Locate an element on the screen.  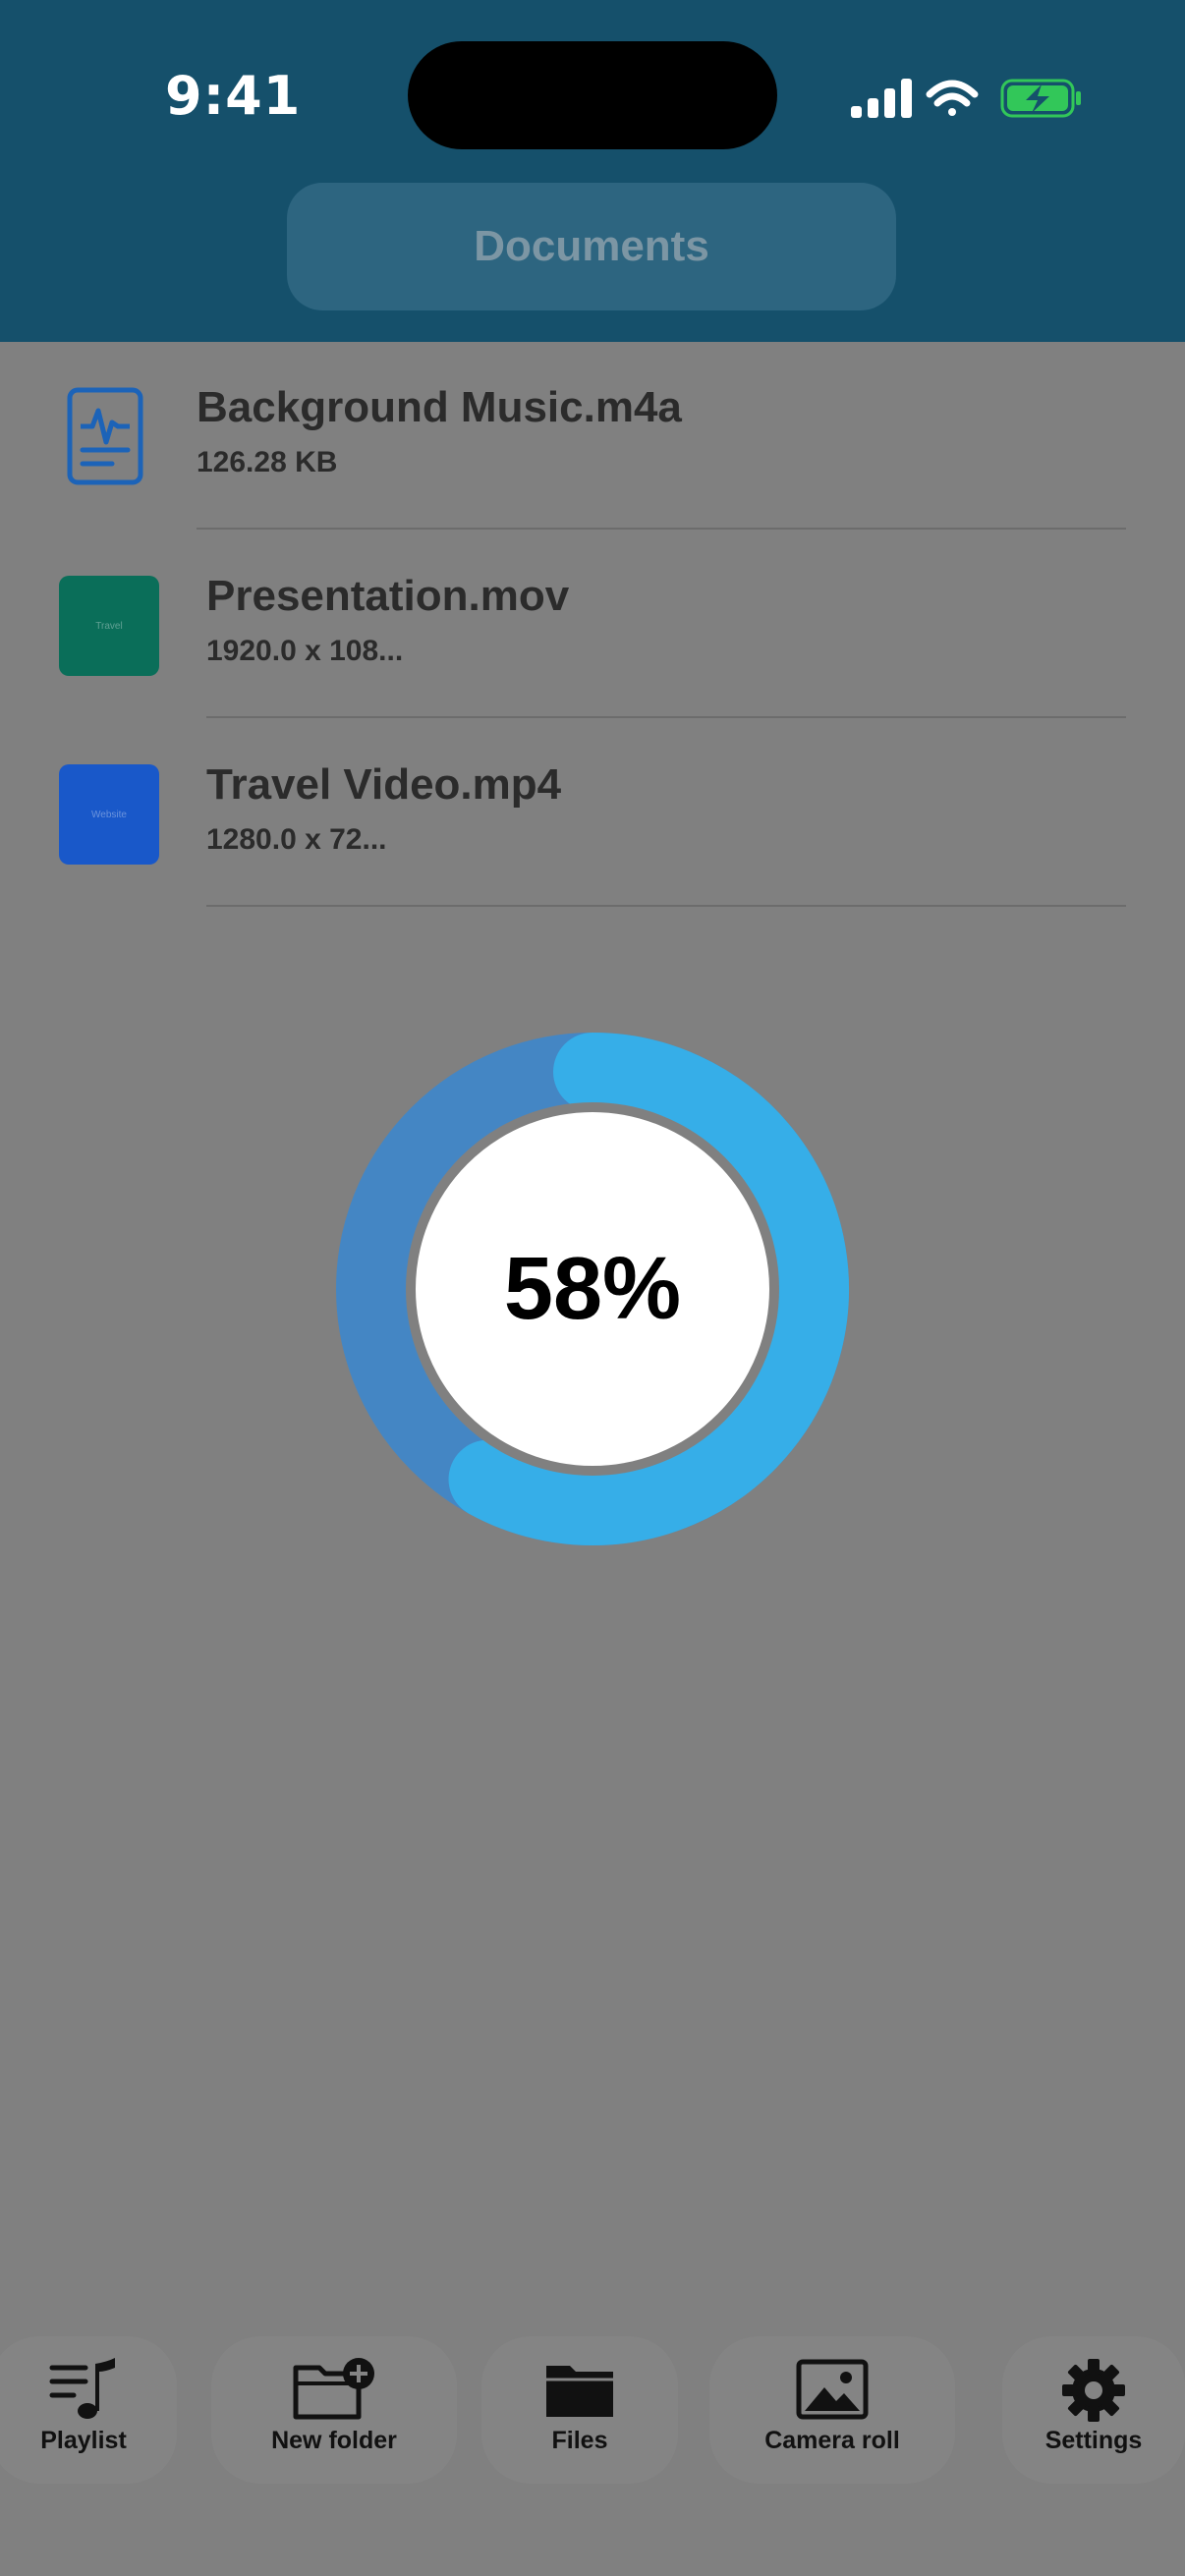
file-row: Background Music.m4a 126.28 KB is located at coordinates (592, 436).